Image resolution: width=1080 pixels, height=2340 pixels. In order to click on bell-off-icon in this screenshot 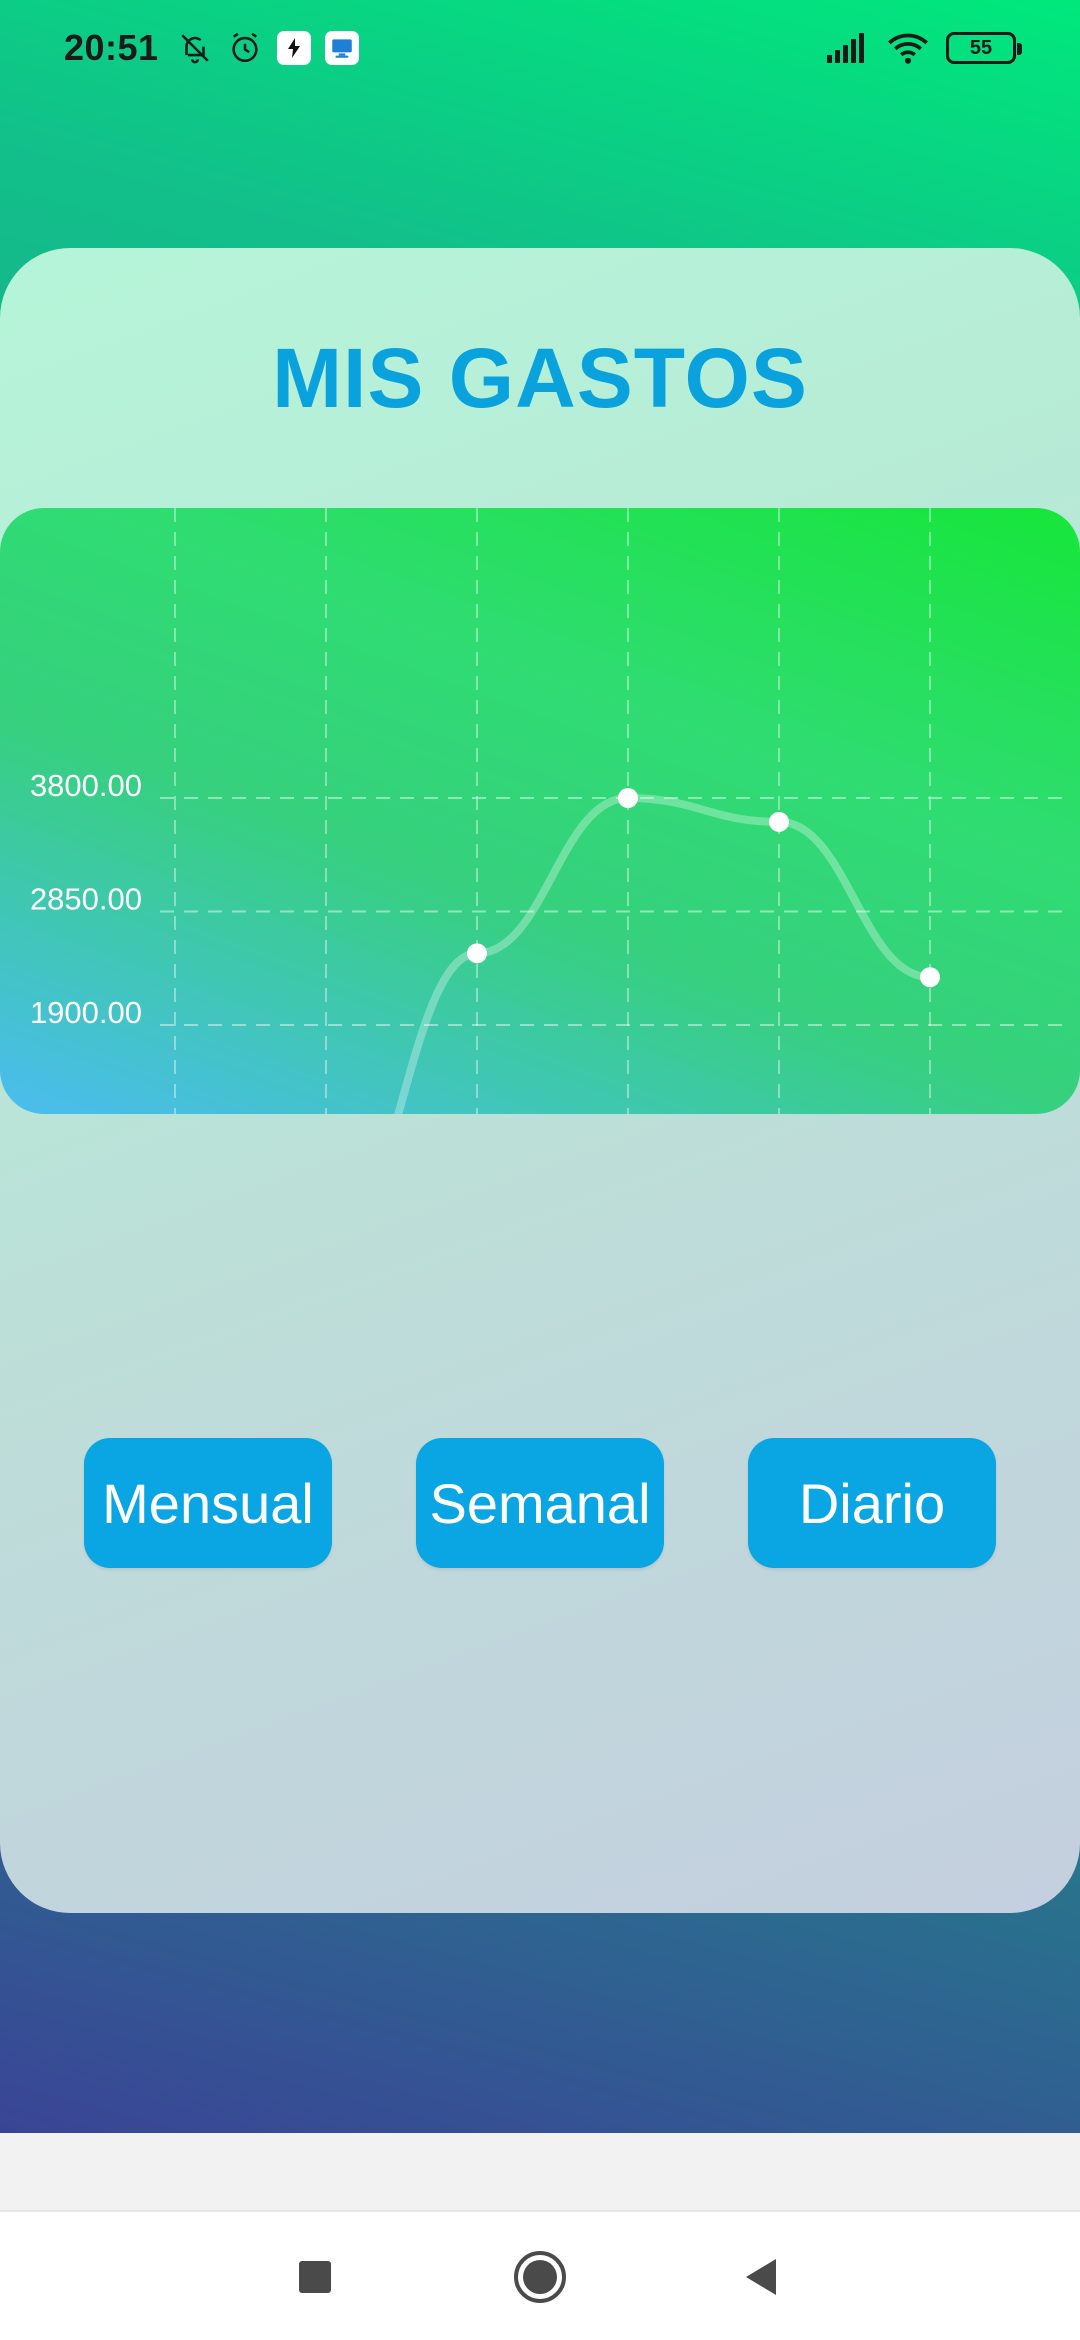, I will do `click(195, 48)`.